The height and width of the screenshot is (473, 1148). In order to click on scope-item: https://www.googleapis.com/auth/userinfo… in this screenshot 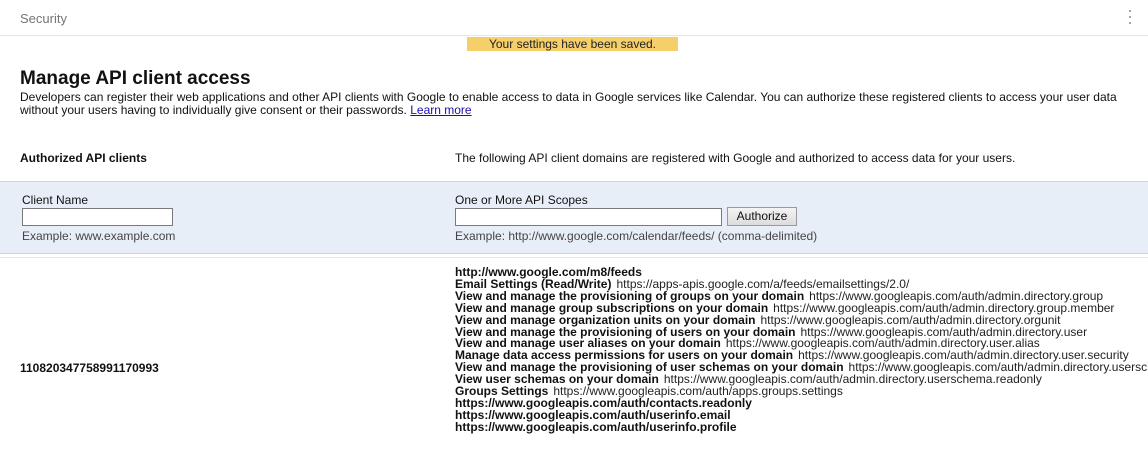, I will do `click(801, 426)`.